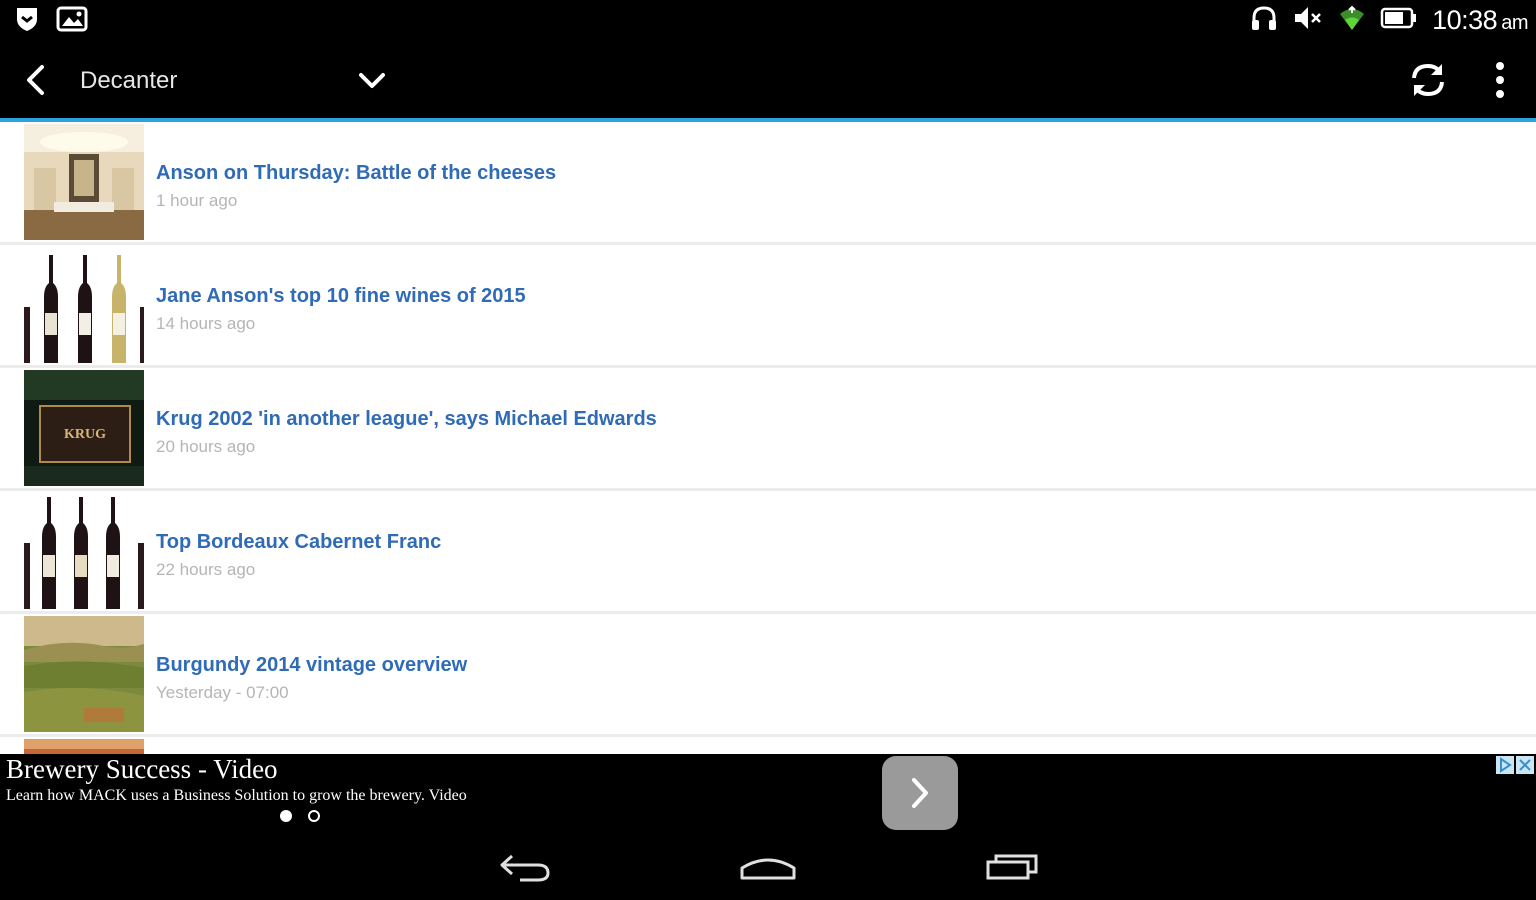 This screenshot has width=1536, height=900. What do you see at coordinates (768, 81) in the screenshot?
I see `action-bar: Decanter` at bounding box center [768, 81].